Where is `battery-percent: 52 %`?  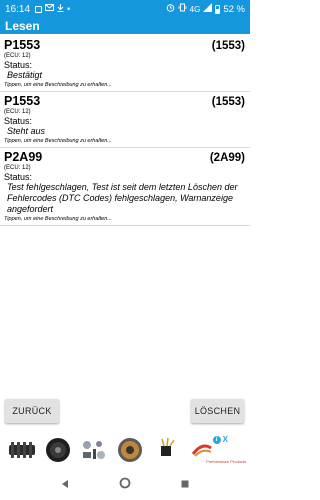 battery-percent: 52 % is located at coordinates (234, 9).